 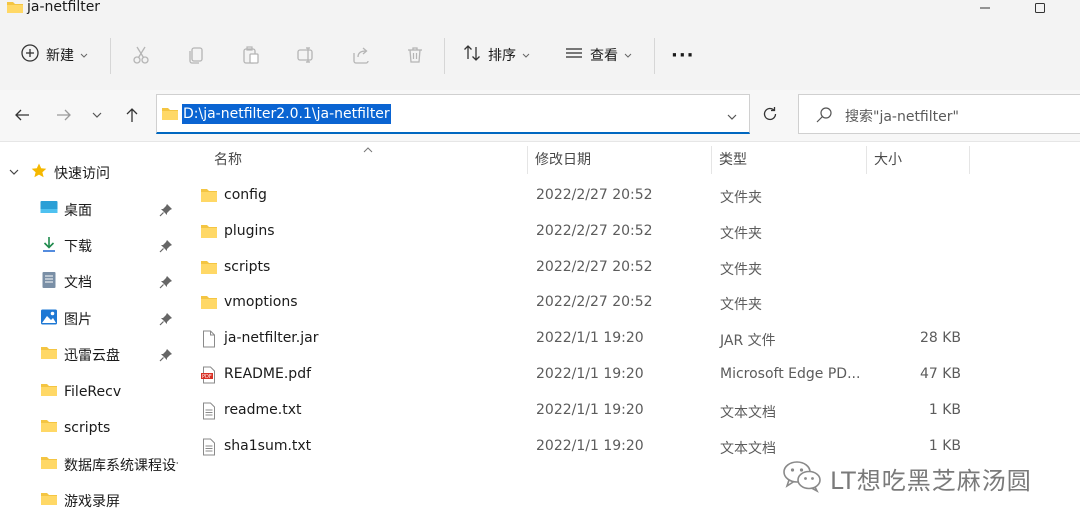 I want to click on sidebar-item-scripts: scripts, so click(x=75, y=428).